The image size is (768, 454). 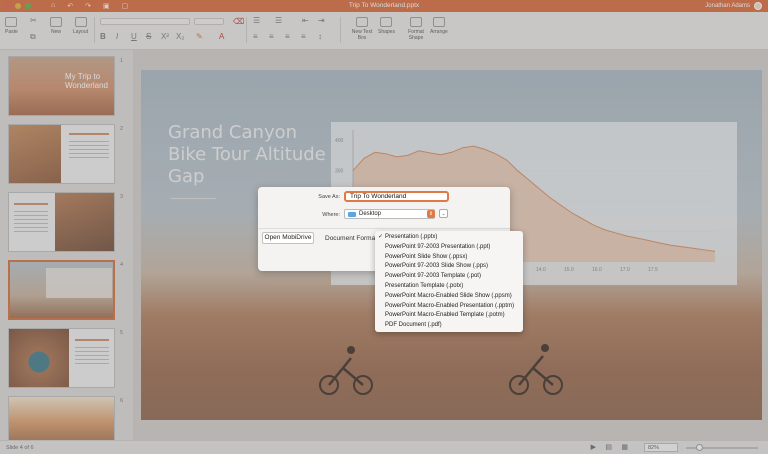 I want to click on format-option: PowerPoint 97-2003 Template (.pot), so click(x=449, y=277).